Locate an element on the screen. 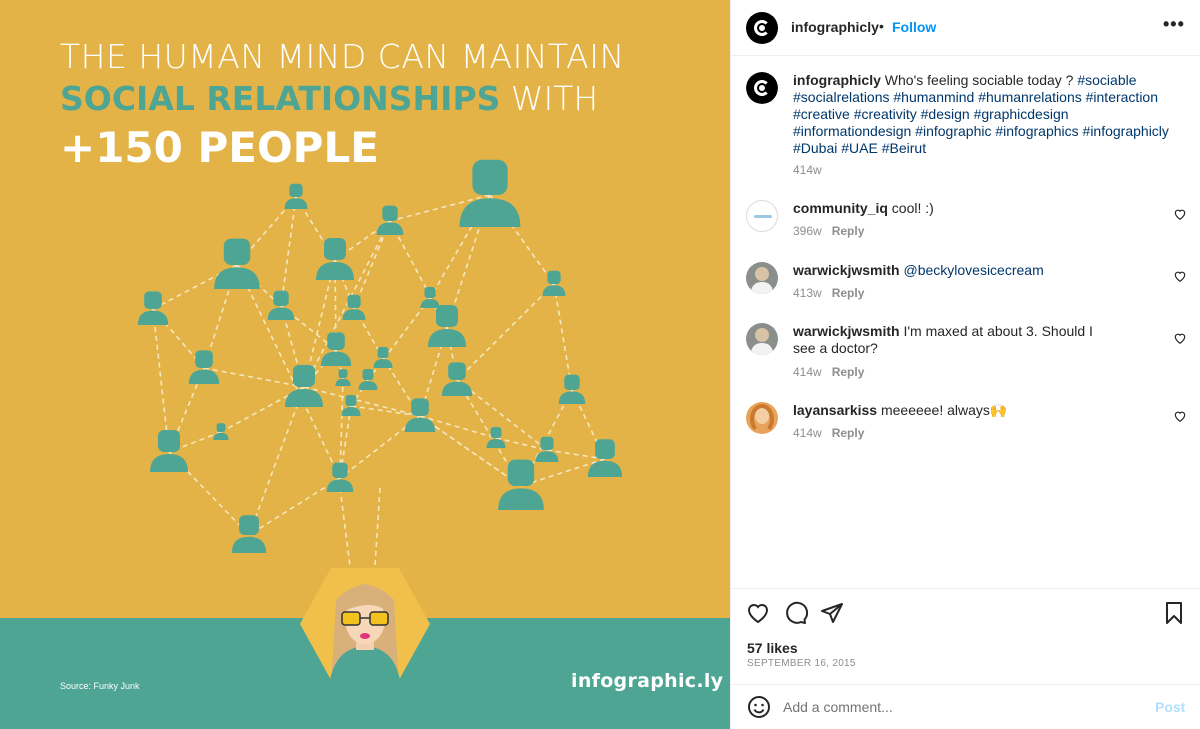  comment-age: 396w is located at coordinates (807, 231).